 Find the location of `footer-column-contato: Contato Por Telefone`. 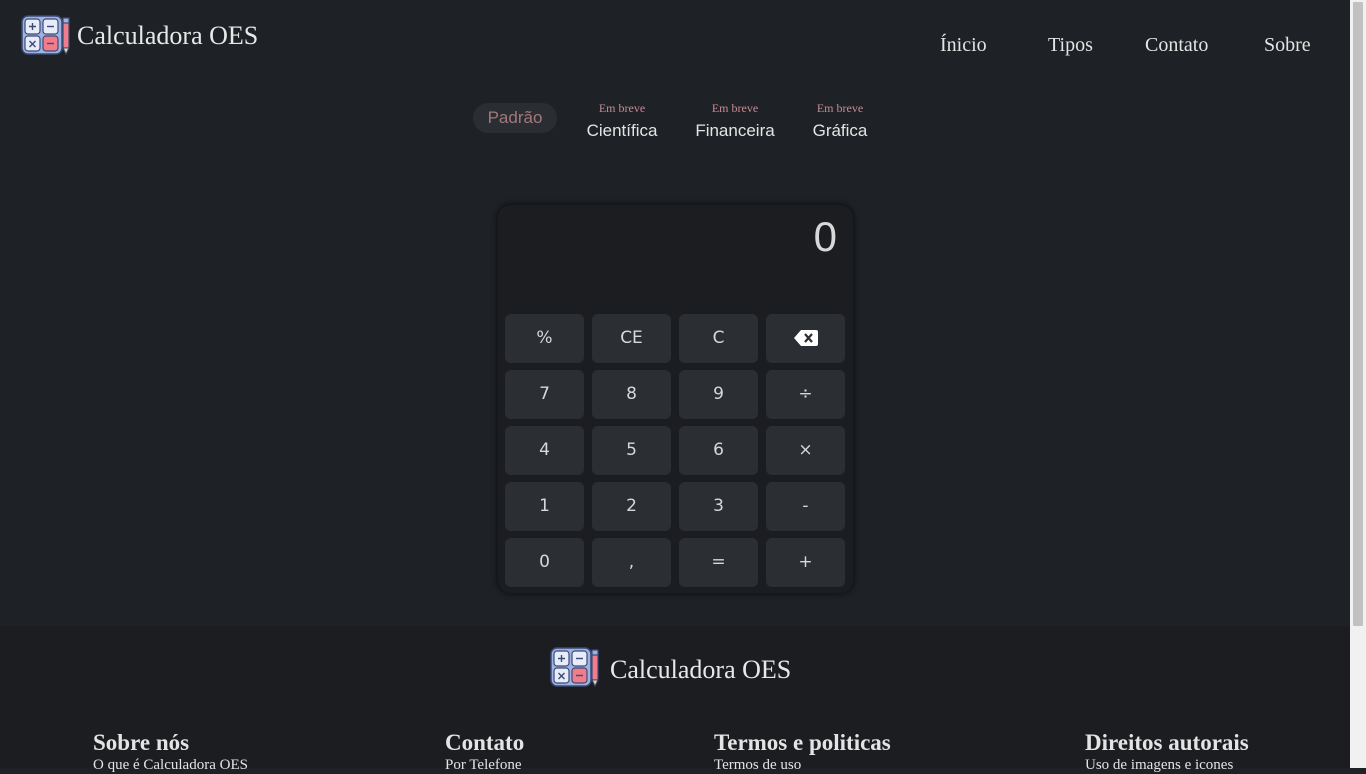

footer-column-contato: Contato Por Telefone is located at coordinates (484, 752).